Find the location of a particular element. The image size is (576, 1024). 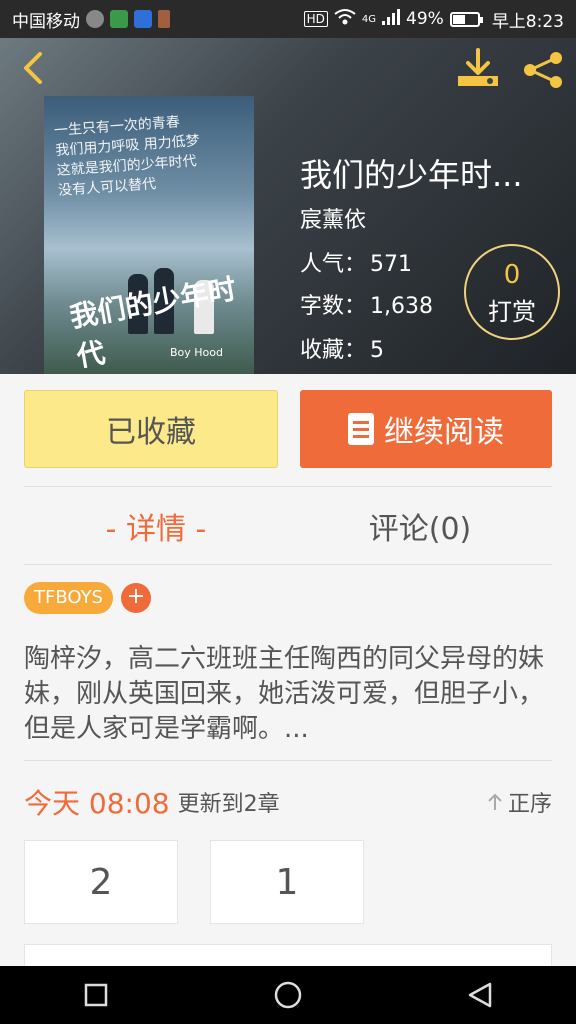

battery-fill is located at coordinates (458, 19).